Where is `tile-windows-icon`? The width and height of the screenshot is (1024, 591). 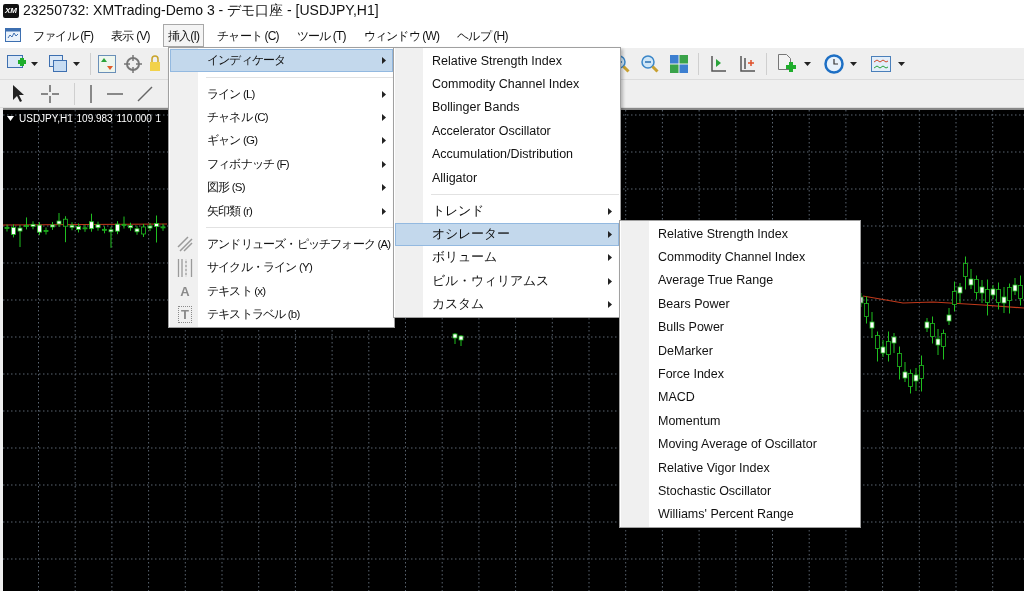 tile-windows-icon is located at coordinates (679, 63).